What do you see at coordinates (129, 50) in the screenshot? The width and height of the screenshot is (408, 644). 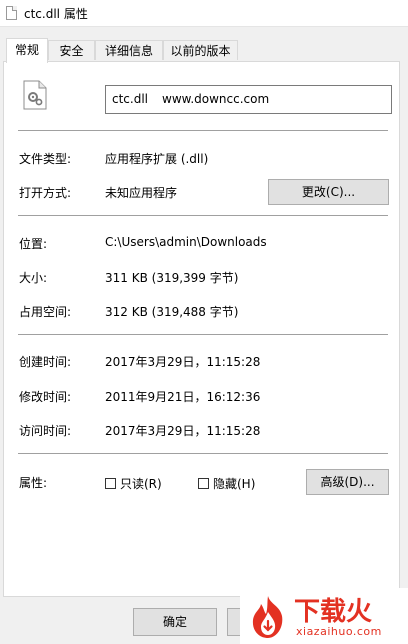 I see `tab-details: 详细信息` at bounding box center [129, 50].